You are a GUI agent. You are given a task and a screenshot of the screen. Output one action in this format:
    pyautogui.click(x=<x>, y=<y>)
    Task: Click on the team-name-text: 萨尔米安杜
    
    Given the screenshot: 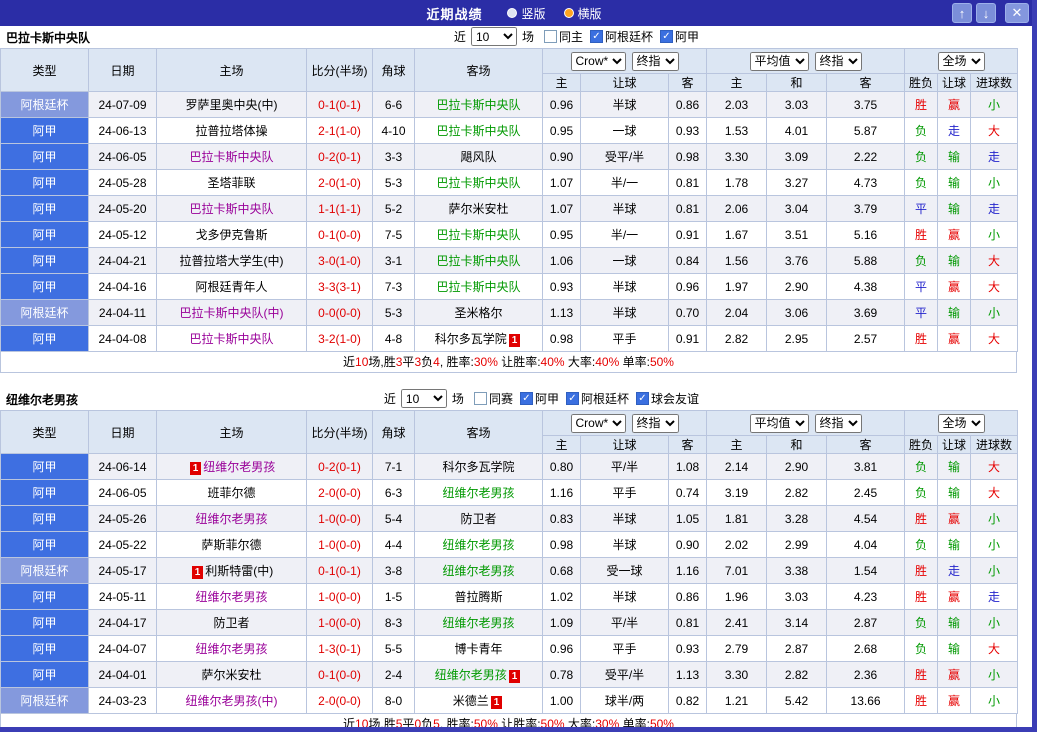 What is the action you would take?
    pyautogui.click(x=478, y=209)
    